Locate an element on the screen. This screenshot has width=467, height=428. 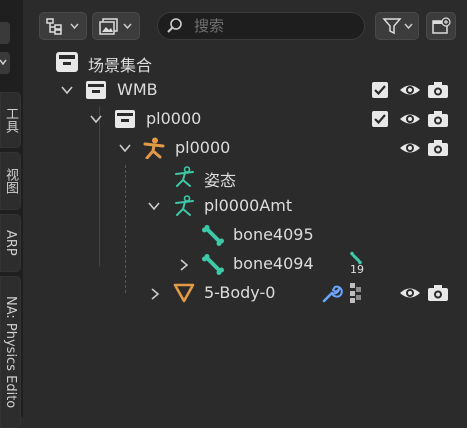
pose-label: 姿态 is located at coordinates (220, 180).